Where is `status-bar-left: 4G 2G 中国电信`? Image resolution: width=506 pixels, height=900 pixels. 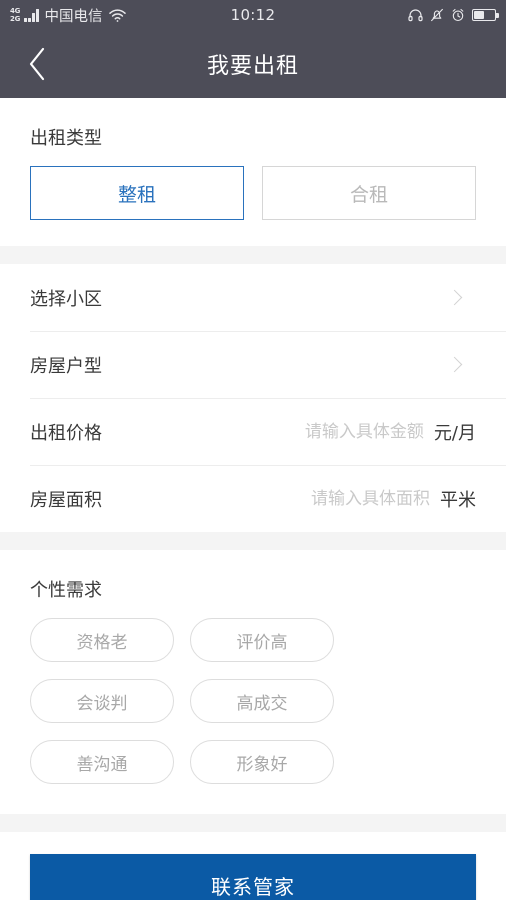
status-bar-left: 4G 2G 中国电信 is located at coordinates (68, 15).